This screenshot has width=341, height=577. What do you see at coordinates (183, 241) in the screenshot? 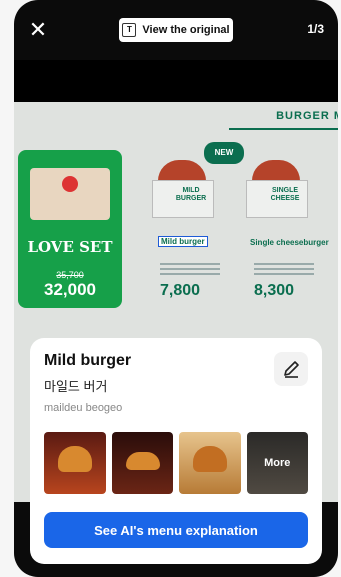
I see `menu-item-name-selected: Mild burger` at bounding box center [183, 241].